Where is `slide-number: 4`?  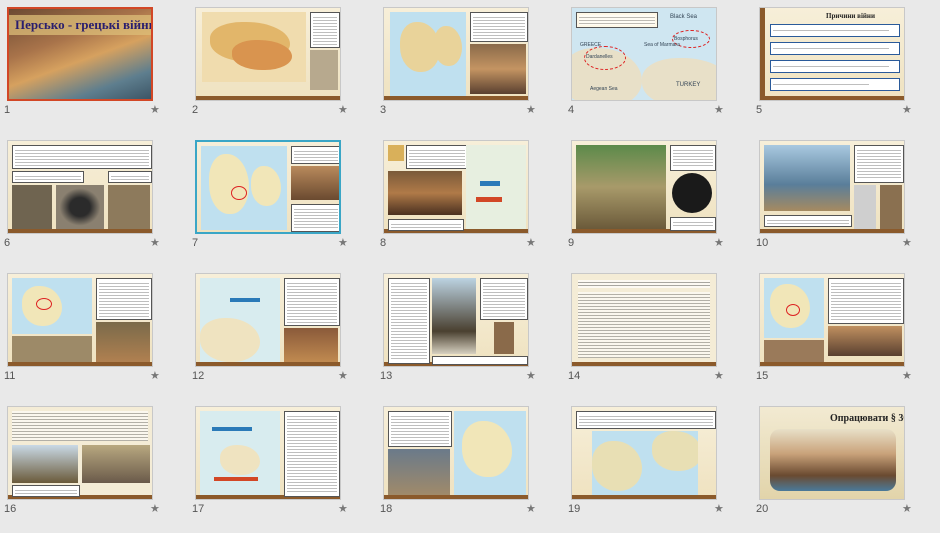
slide-number: 4 is located at coordinates (571, 110).